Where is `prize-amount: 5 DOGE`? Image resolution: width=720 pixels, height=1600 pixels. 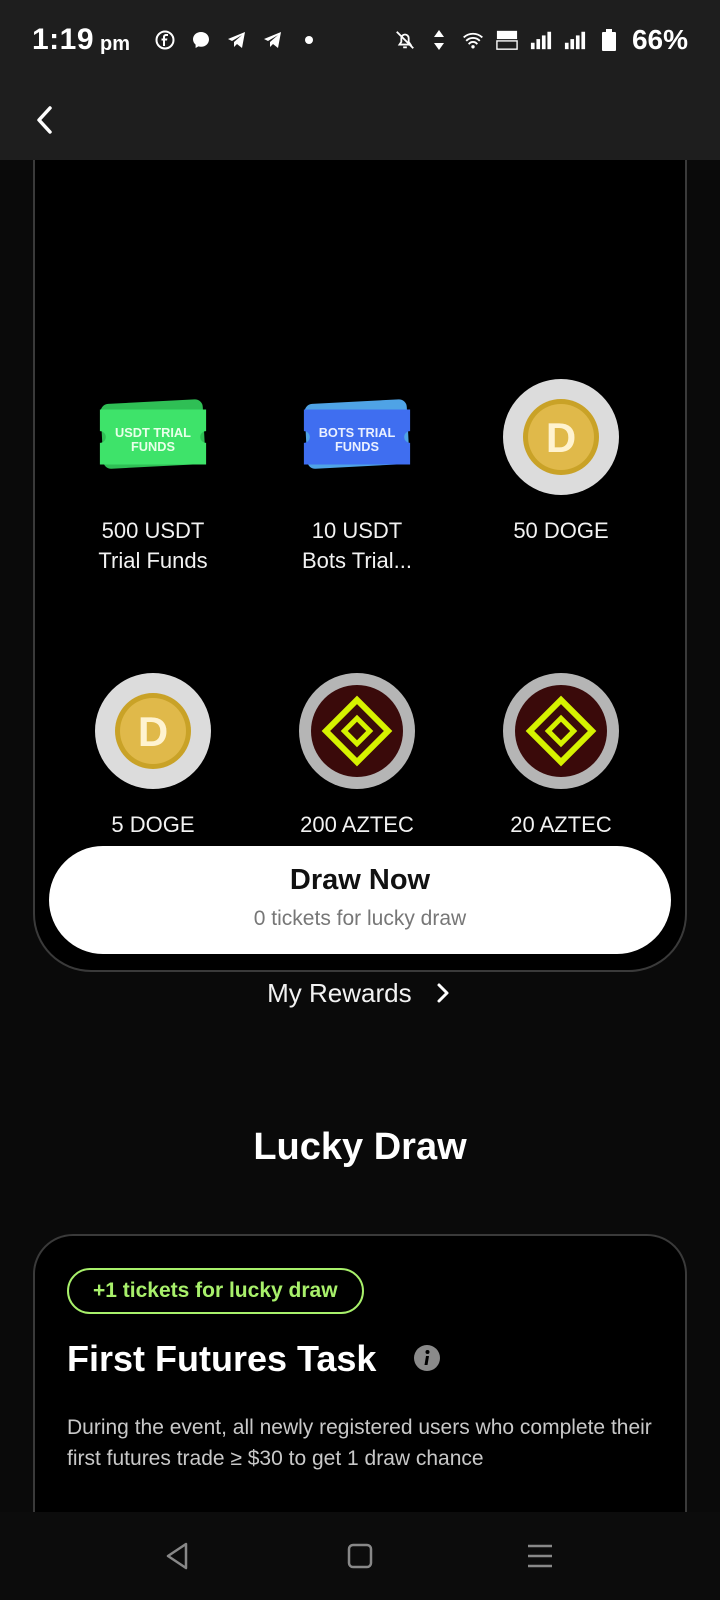
prize-amount: 5 DOGE is located at coordinates (153, 824).